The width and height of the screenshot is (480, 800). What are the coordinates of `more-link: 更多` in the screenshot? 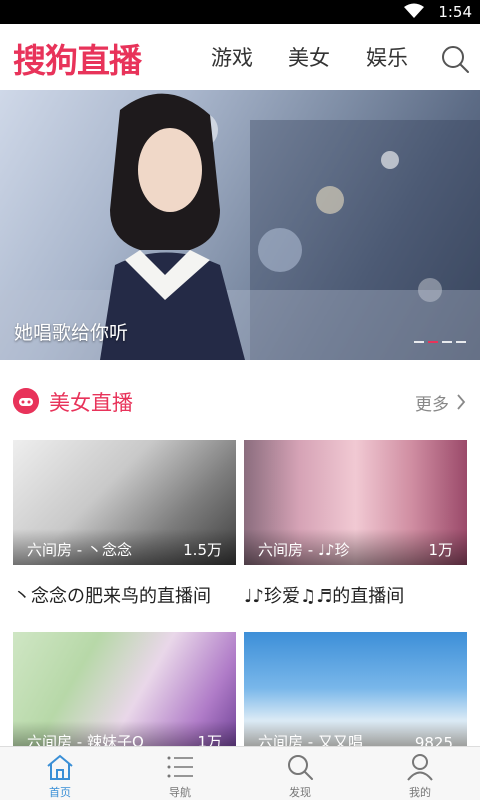 It's located at (432, 402).